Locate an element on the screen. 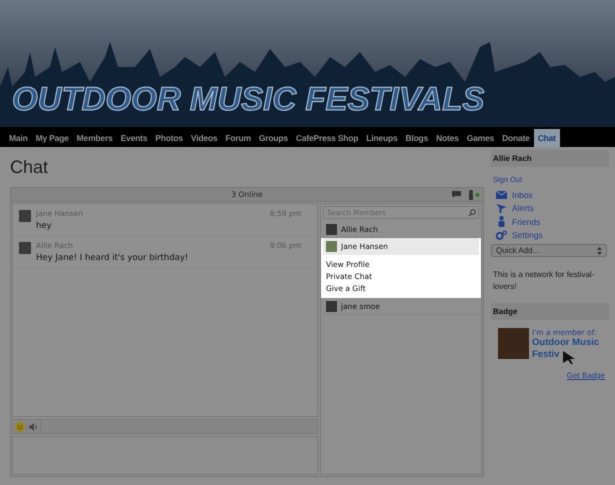 The height and width of the screenshot is (485, 615). megaphone-icon is located at coordinates (501, 208).